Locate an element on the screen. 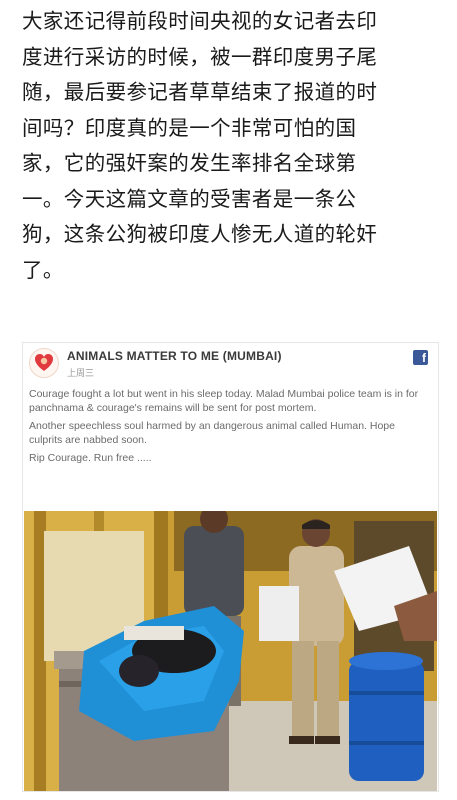 The height and width of the screenshot is (800, 457). article-line: 度进行采访的时候，被一群印度男子尾 is located at coordinates (200, 56).